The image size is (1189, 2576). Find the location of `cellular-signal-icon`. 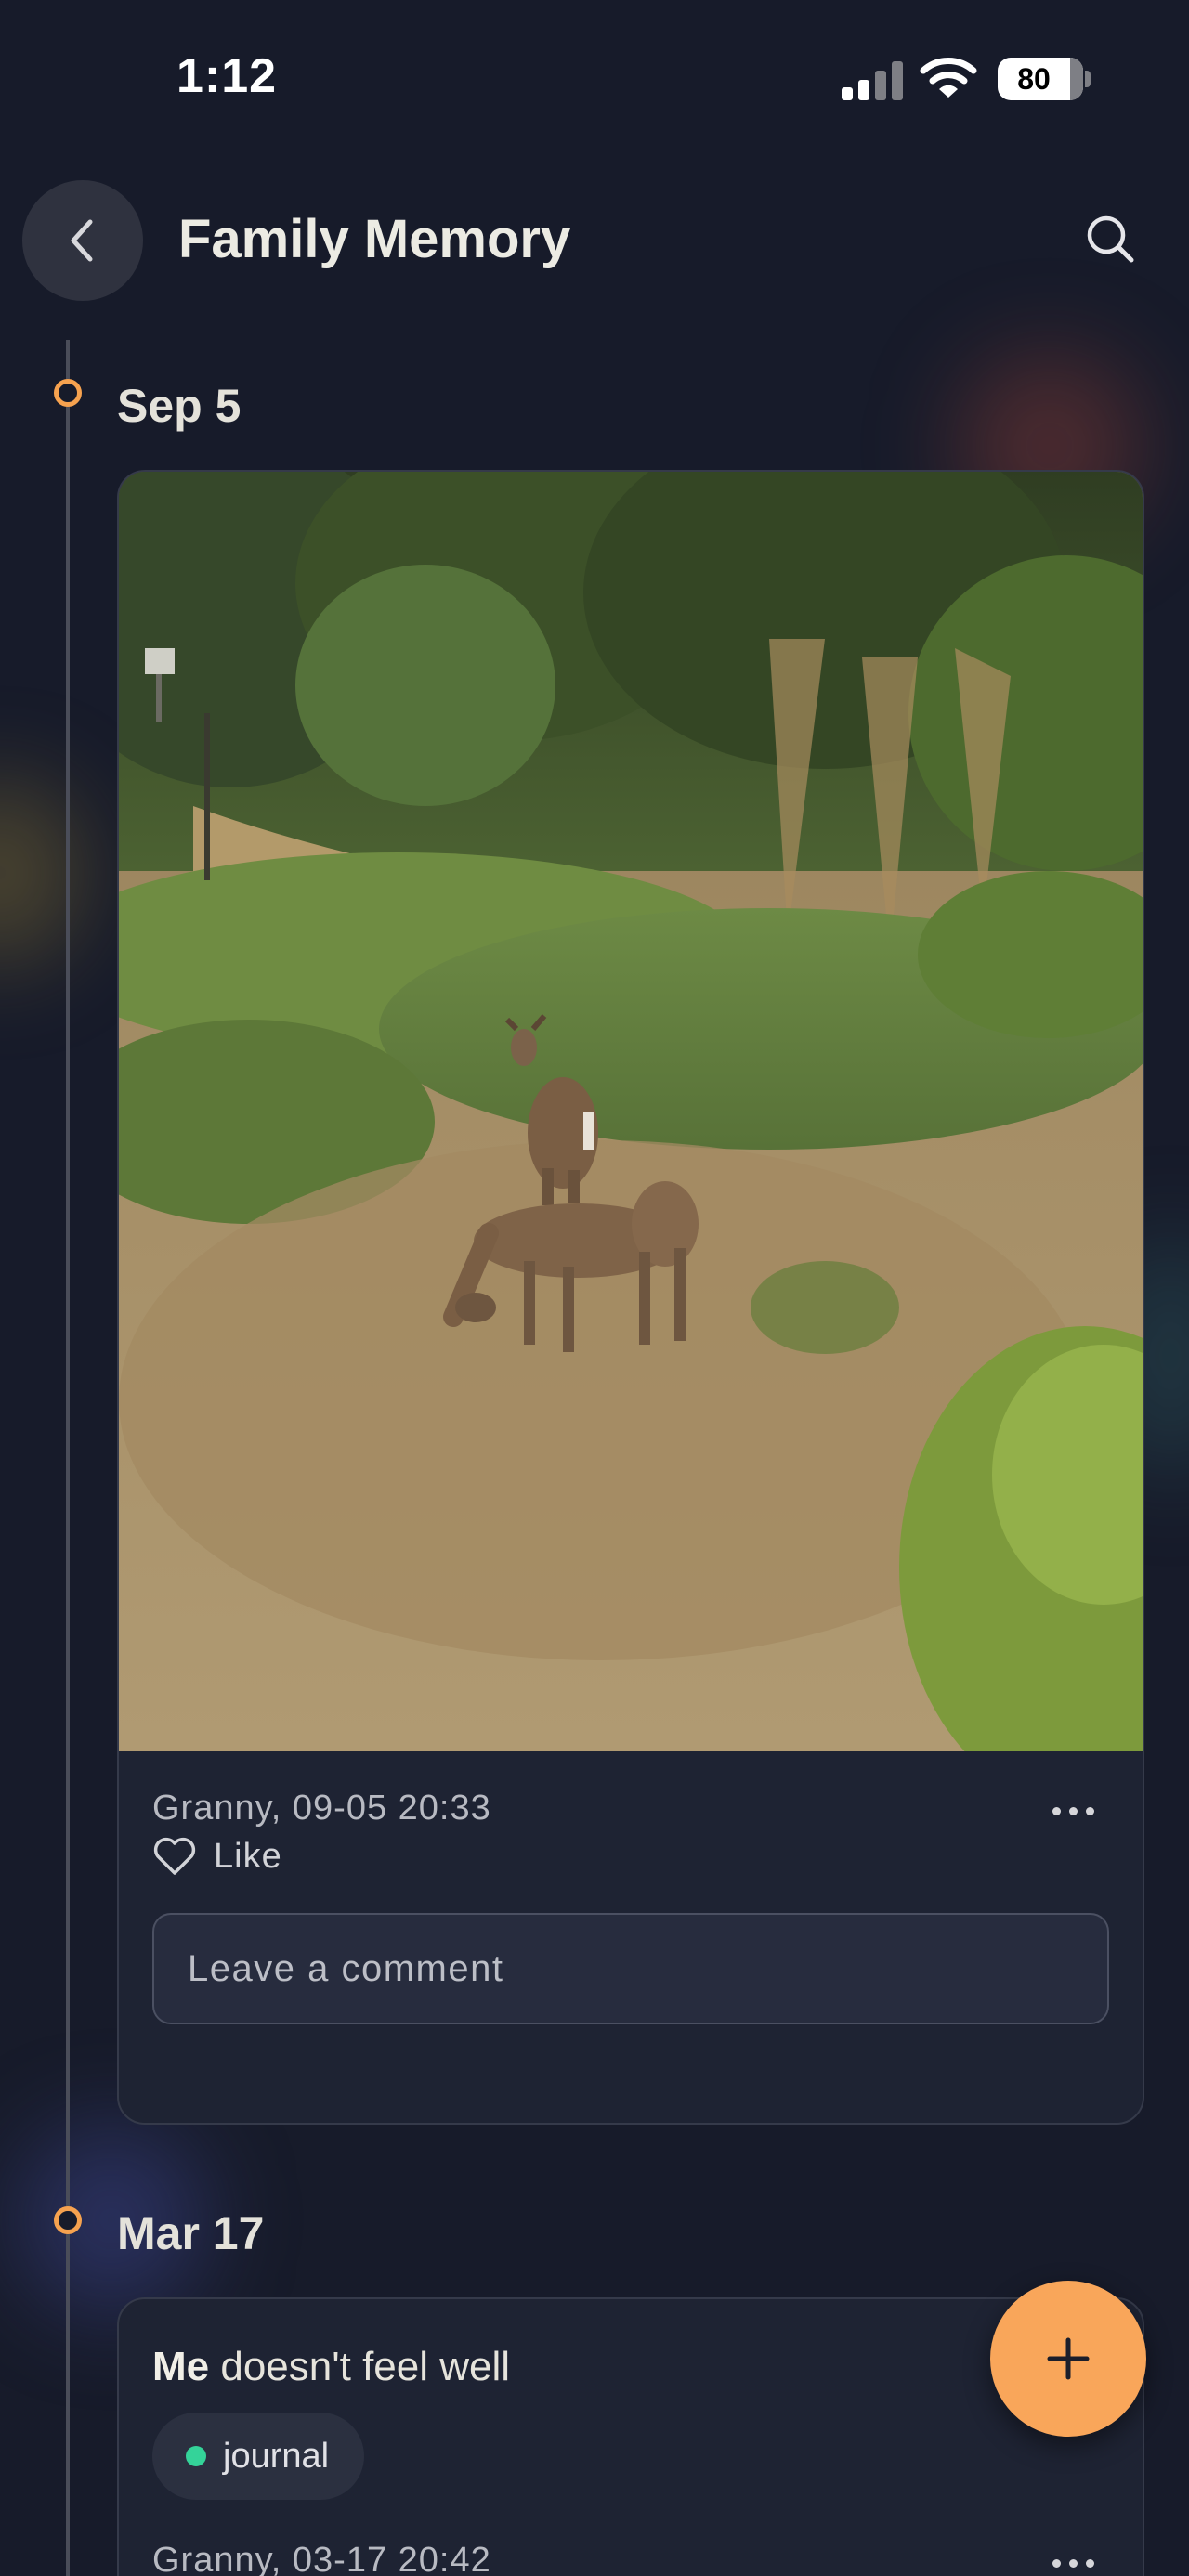

cellular-signal-icon is located at coordinates (873, 79).